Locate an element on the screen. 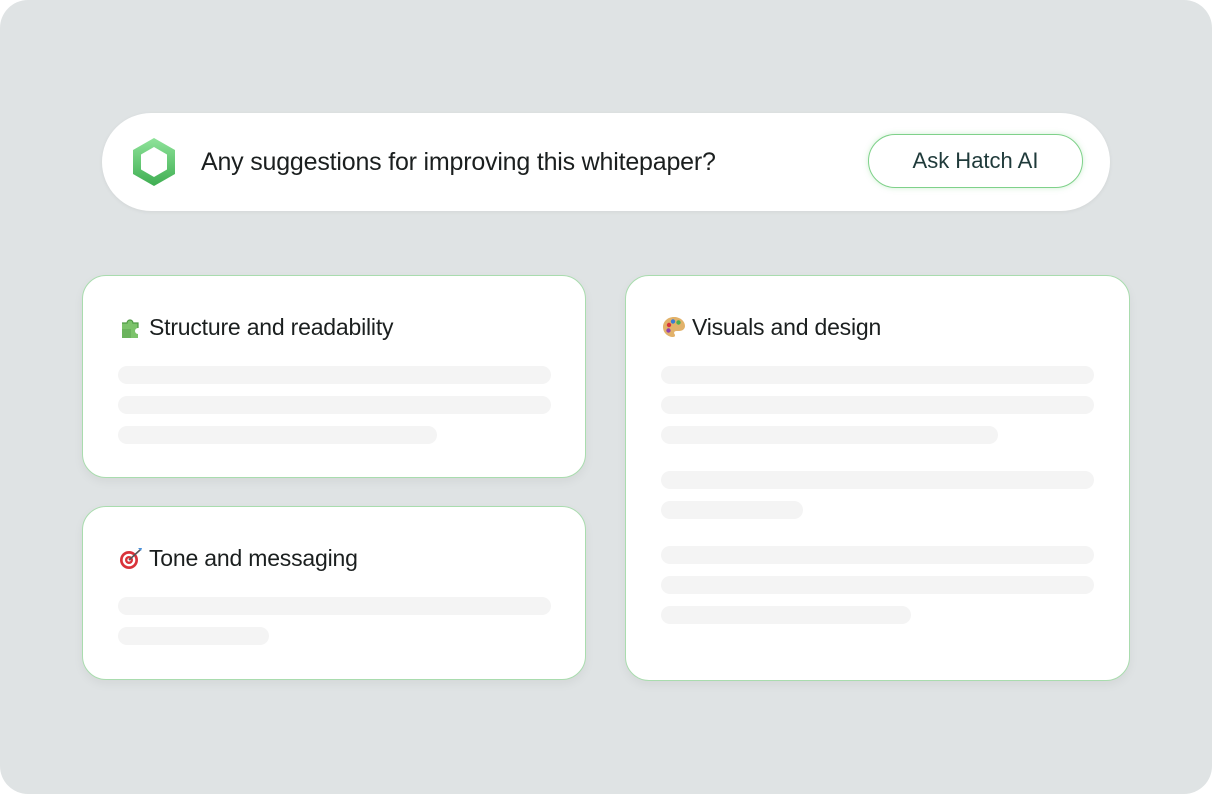 Image resolution: width=1212 pixels, height=794 pixels. ask-hatch-ai-button: Ask Hatch AI is located at coordinates (975, 161).